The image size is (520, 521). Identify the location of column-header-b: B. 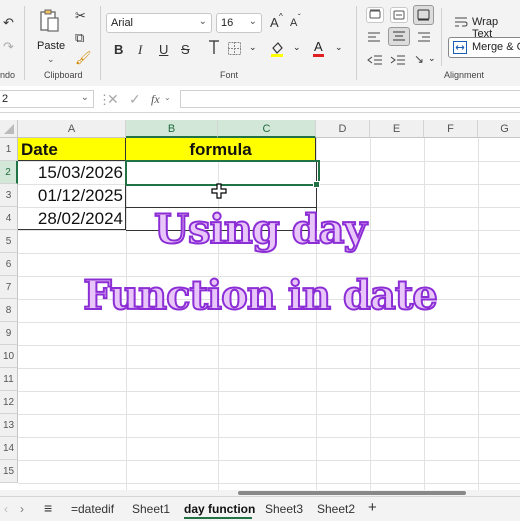
(172, 129).